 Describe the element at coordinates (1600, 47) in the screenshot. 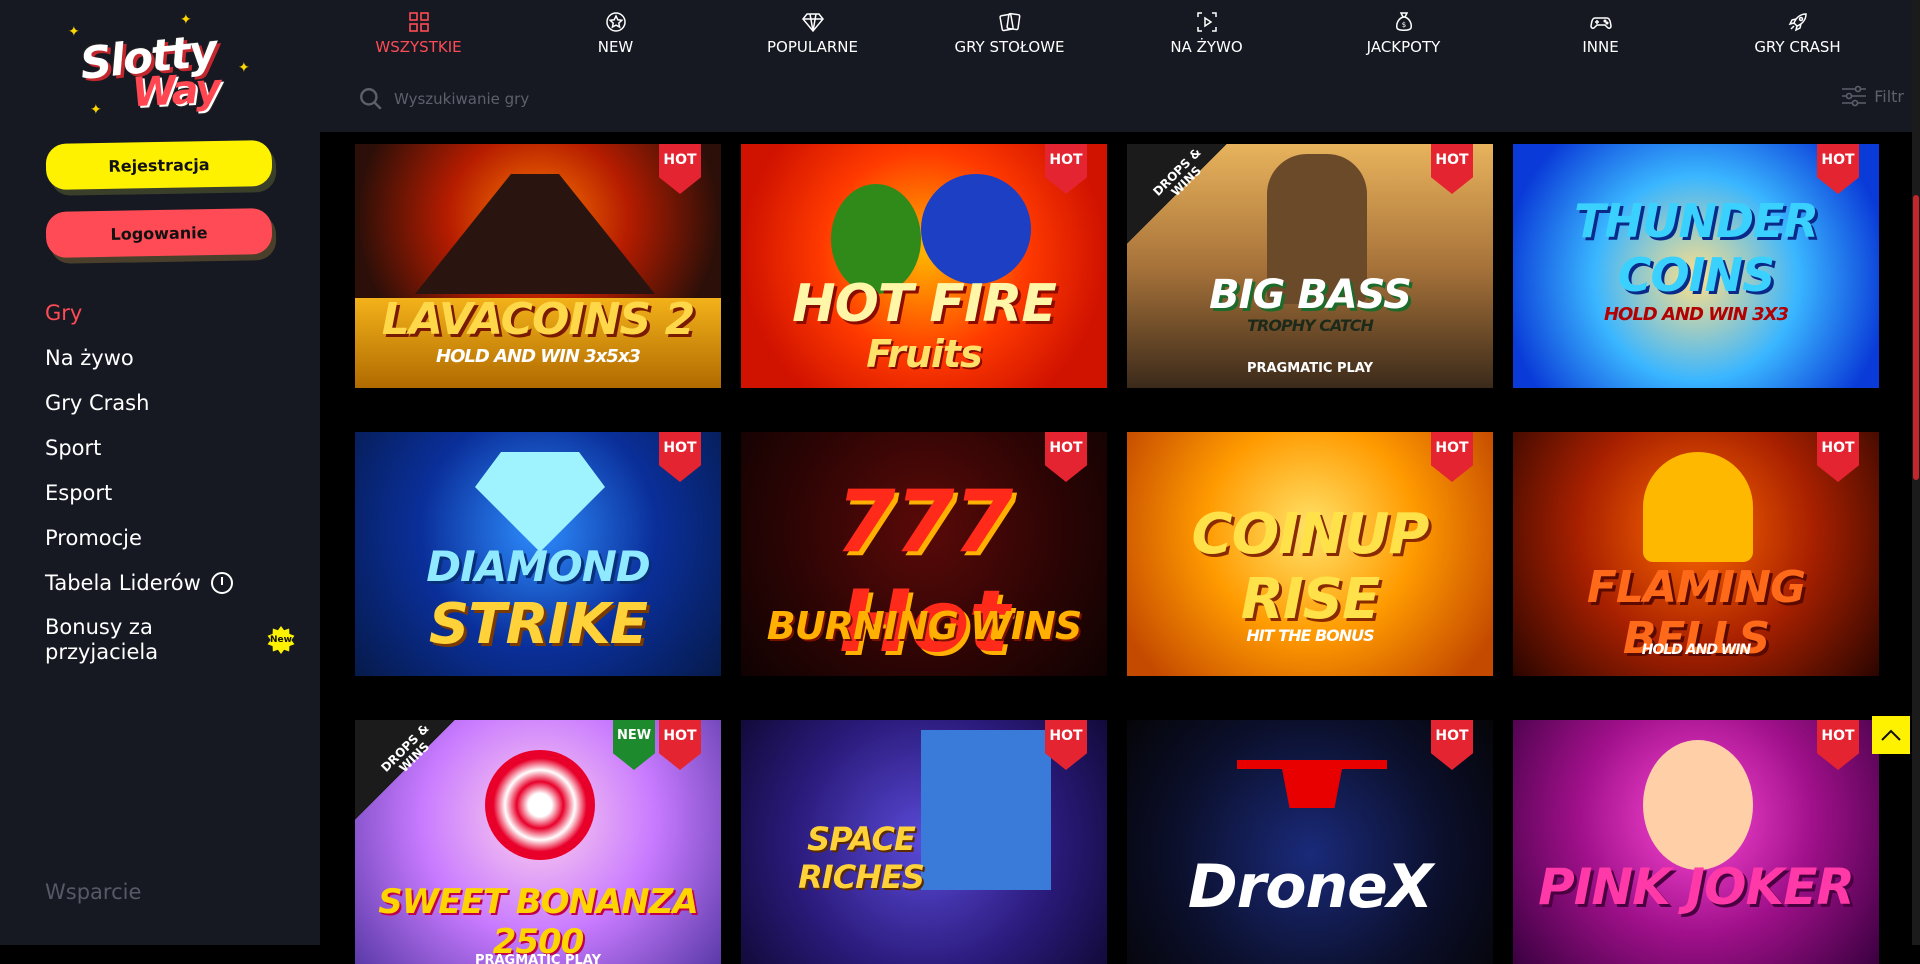

I see `tab-label: INNE` at that location.